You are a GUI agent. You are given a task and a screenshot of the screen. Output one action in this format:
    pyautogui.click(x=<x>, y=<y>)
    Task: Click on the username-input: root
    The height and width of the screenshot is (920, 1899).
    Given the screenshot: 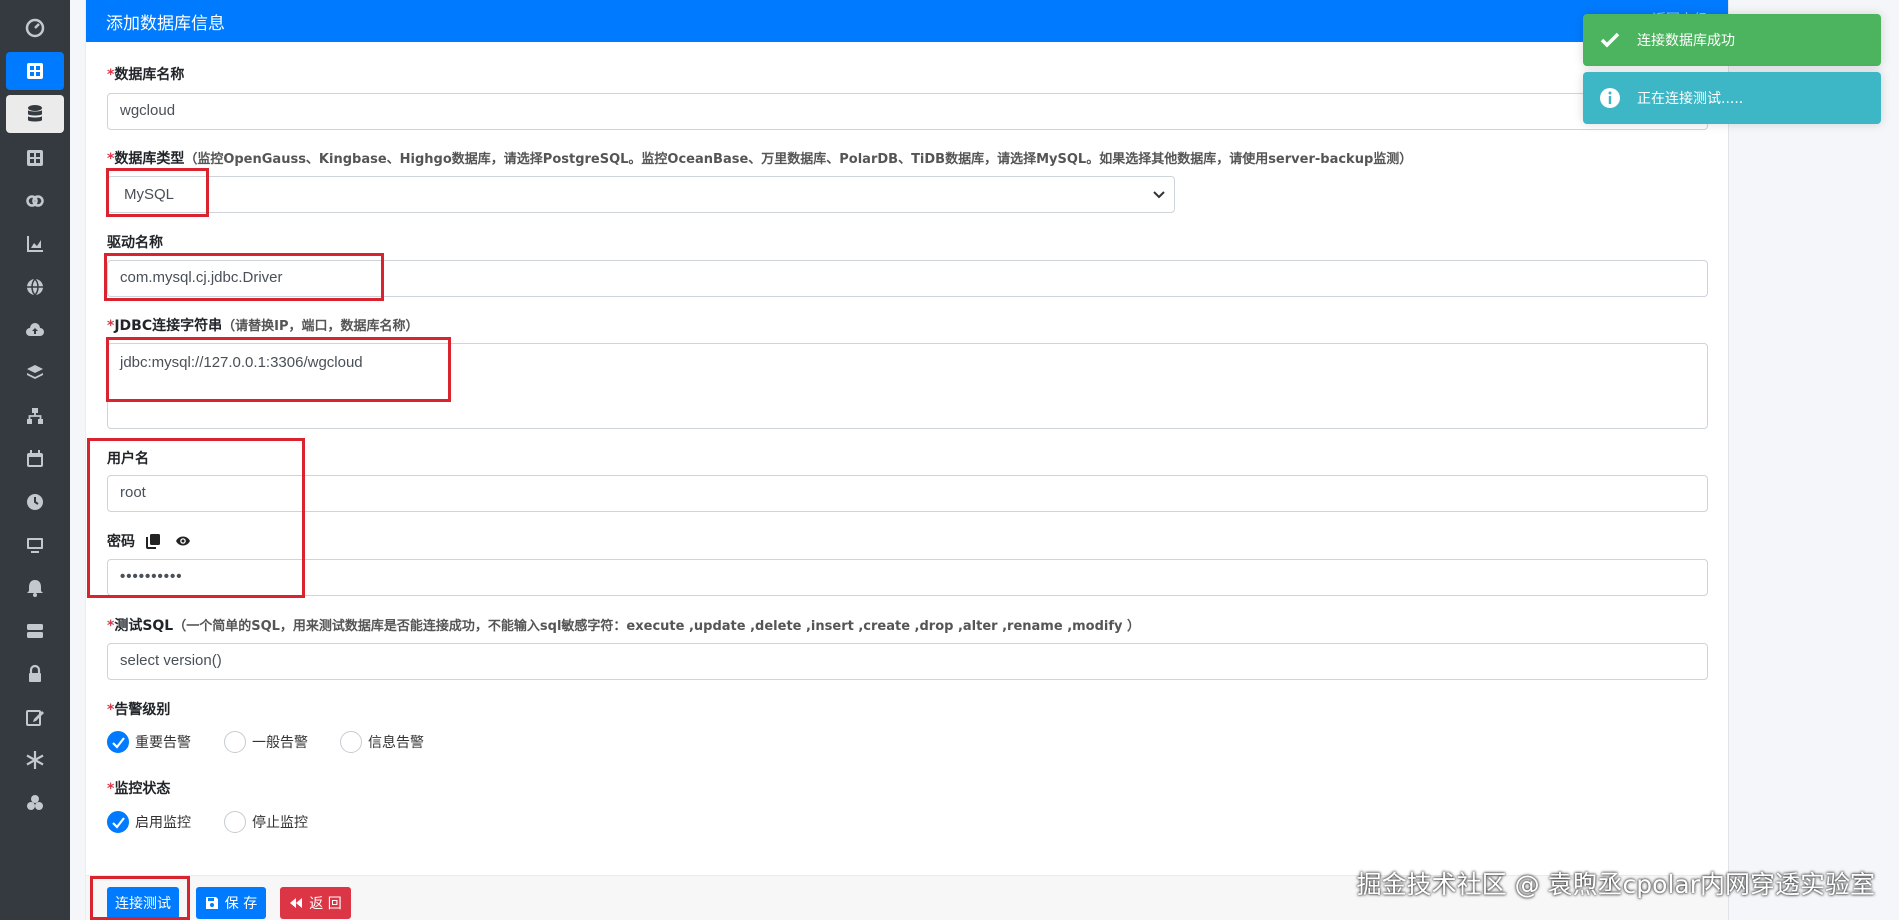 What is the action you would take?
    pyautogui.click(x=907, y=493)
    